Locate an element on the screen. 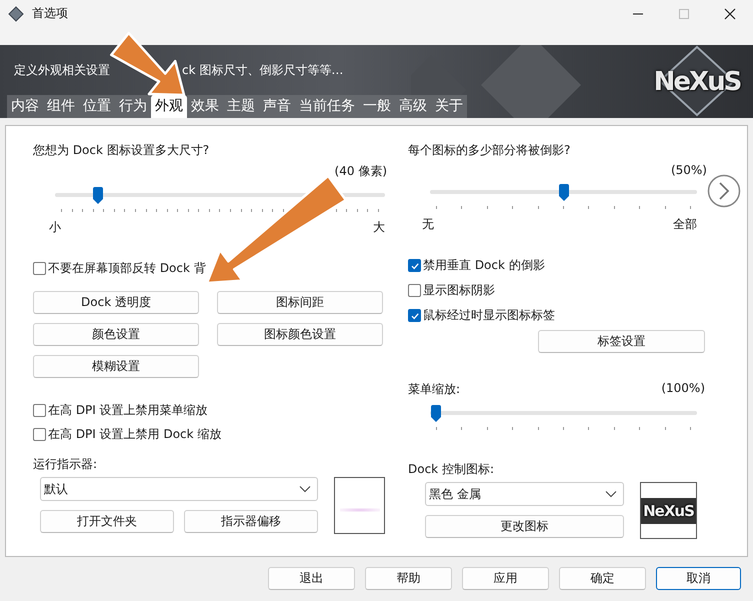 This screenshot has height=601, width=753. dropdown: 默认 is located at coordinates (179, 489).